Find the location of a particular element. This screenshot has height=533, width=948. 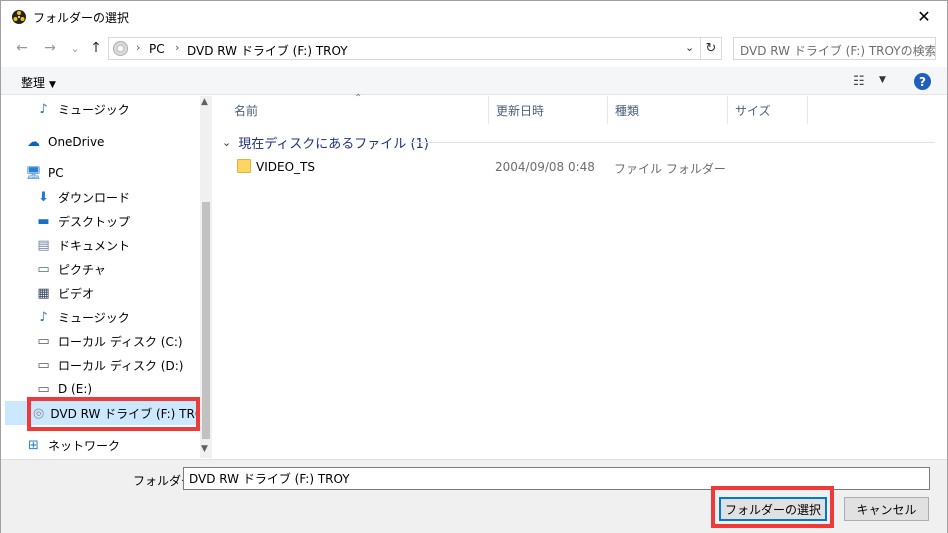

sidebar-item-downloads: ⬇ ダウンロード is located at coordinates (102, 197).